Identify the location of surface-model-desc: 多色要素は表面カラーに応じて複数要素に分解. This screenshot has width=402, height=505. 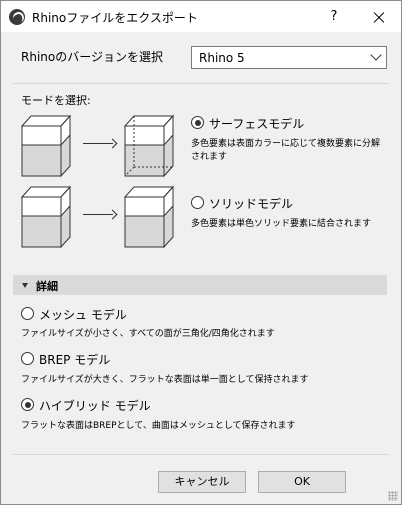
(286, 144).